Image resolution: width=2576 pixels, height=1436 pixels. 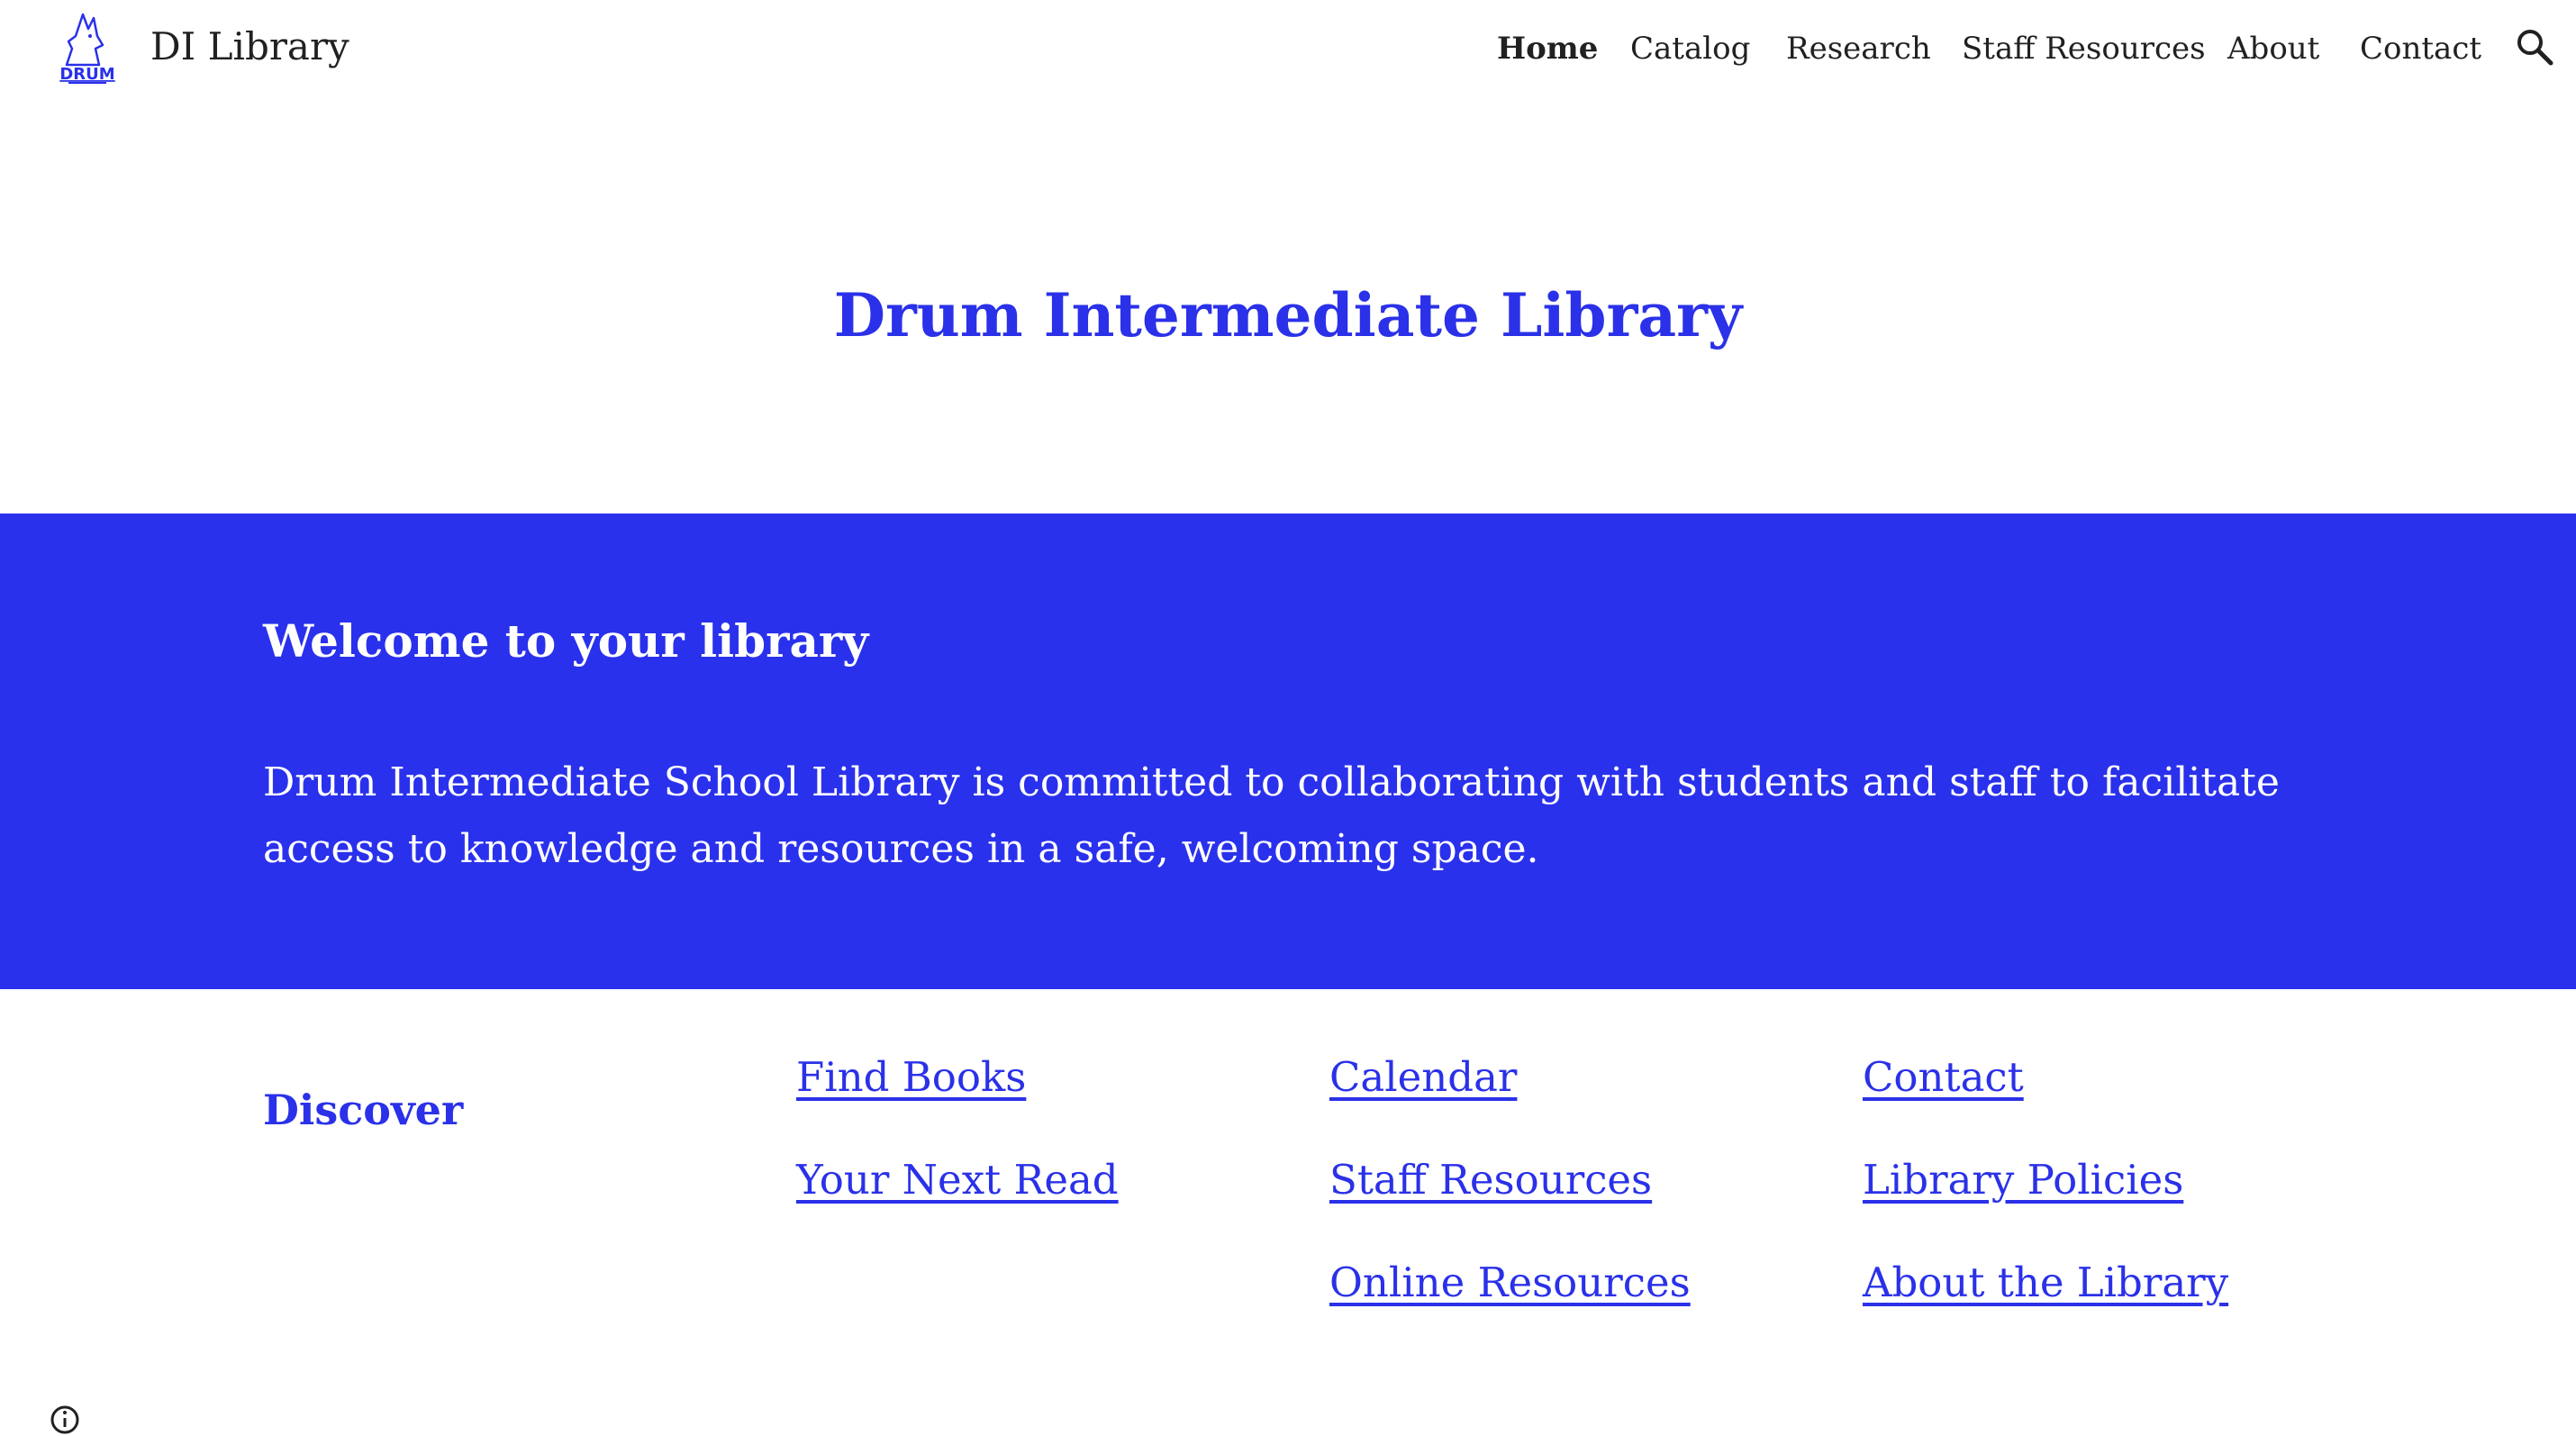 I want to click on link-online-resources: Online Resources, so click(x=1510, y=1283).